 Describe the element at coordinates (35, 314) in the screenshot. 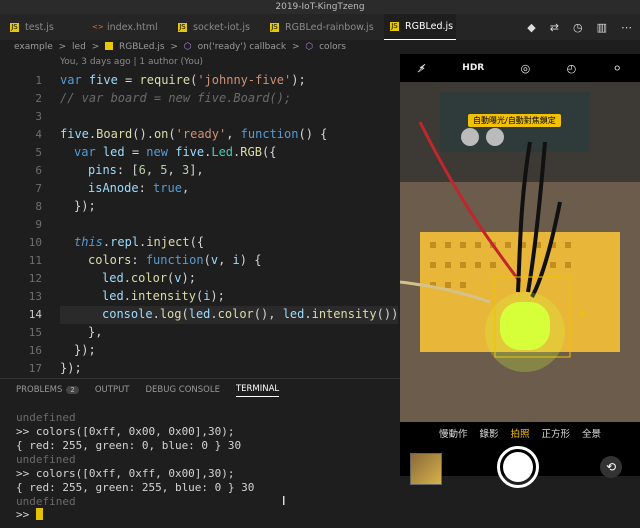

I see `line-number-current: 14` at that location.